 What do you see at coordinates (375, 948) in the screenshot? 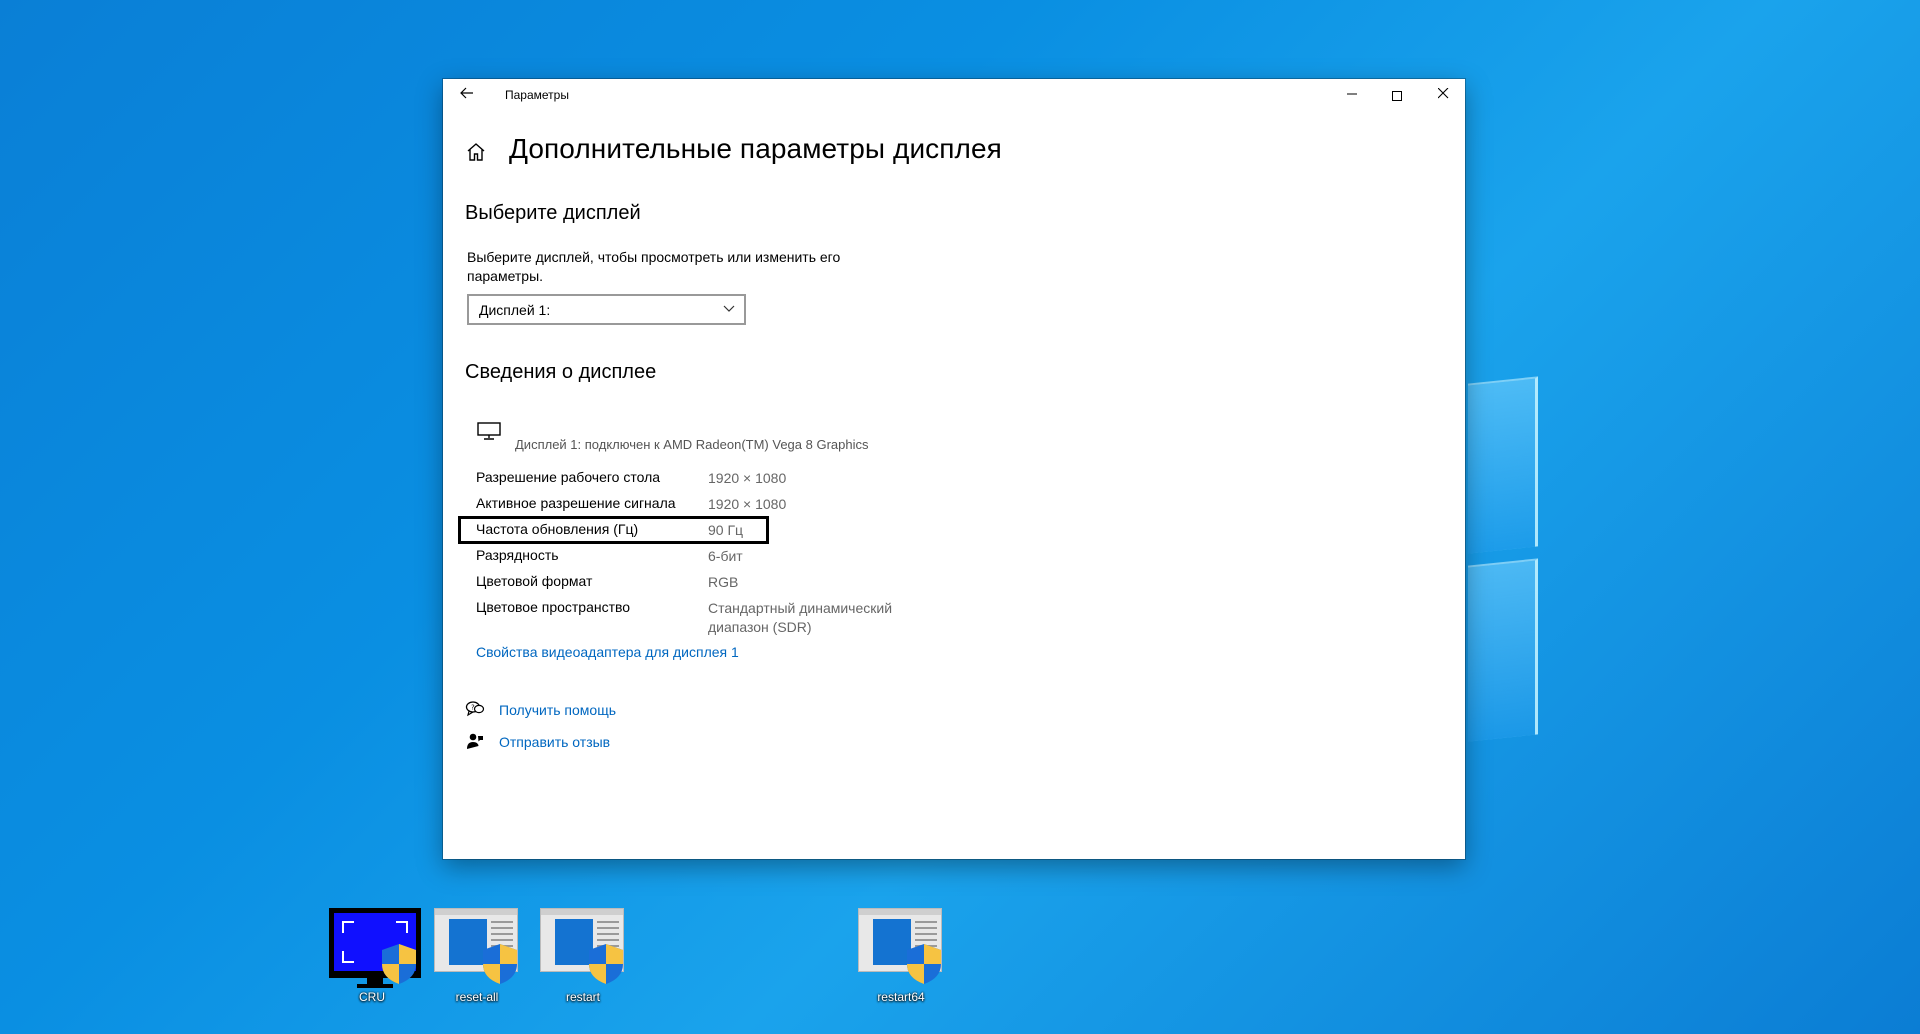
I see `cru-monitor-icon` at bounding box center [375, 948].